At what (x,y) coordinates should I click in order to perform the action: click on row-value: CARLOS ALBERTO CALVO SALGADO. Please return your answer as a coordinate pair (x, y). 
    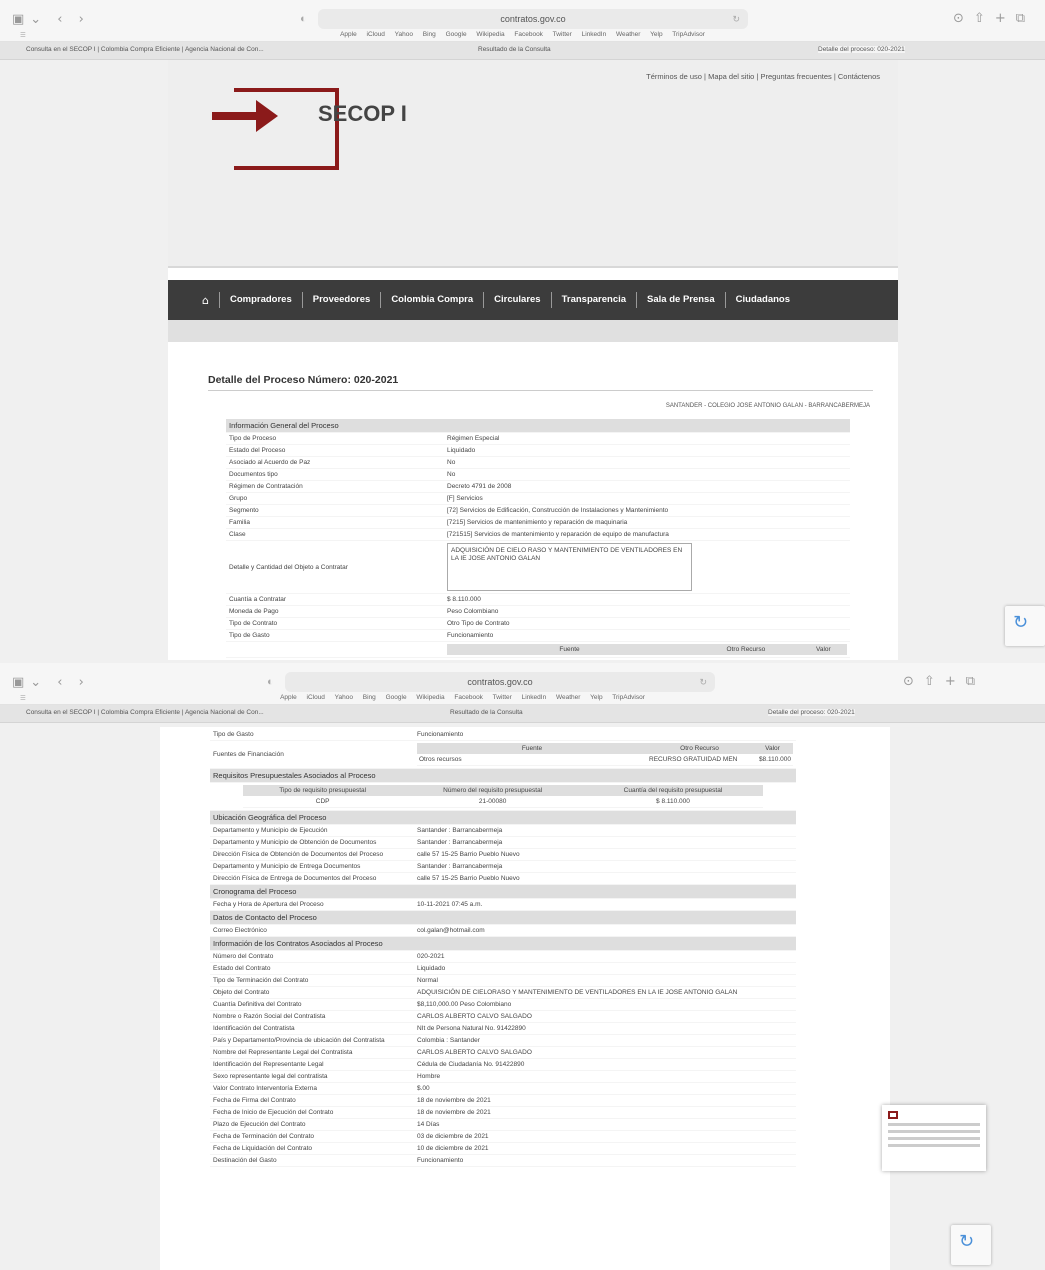
    Looking at the image, I should click on (605, 1016).